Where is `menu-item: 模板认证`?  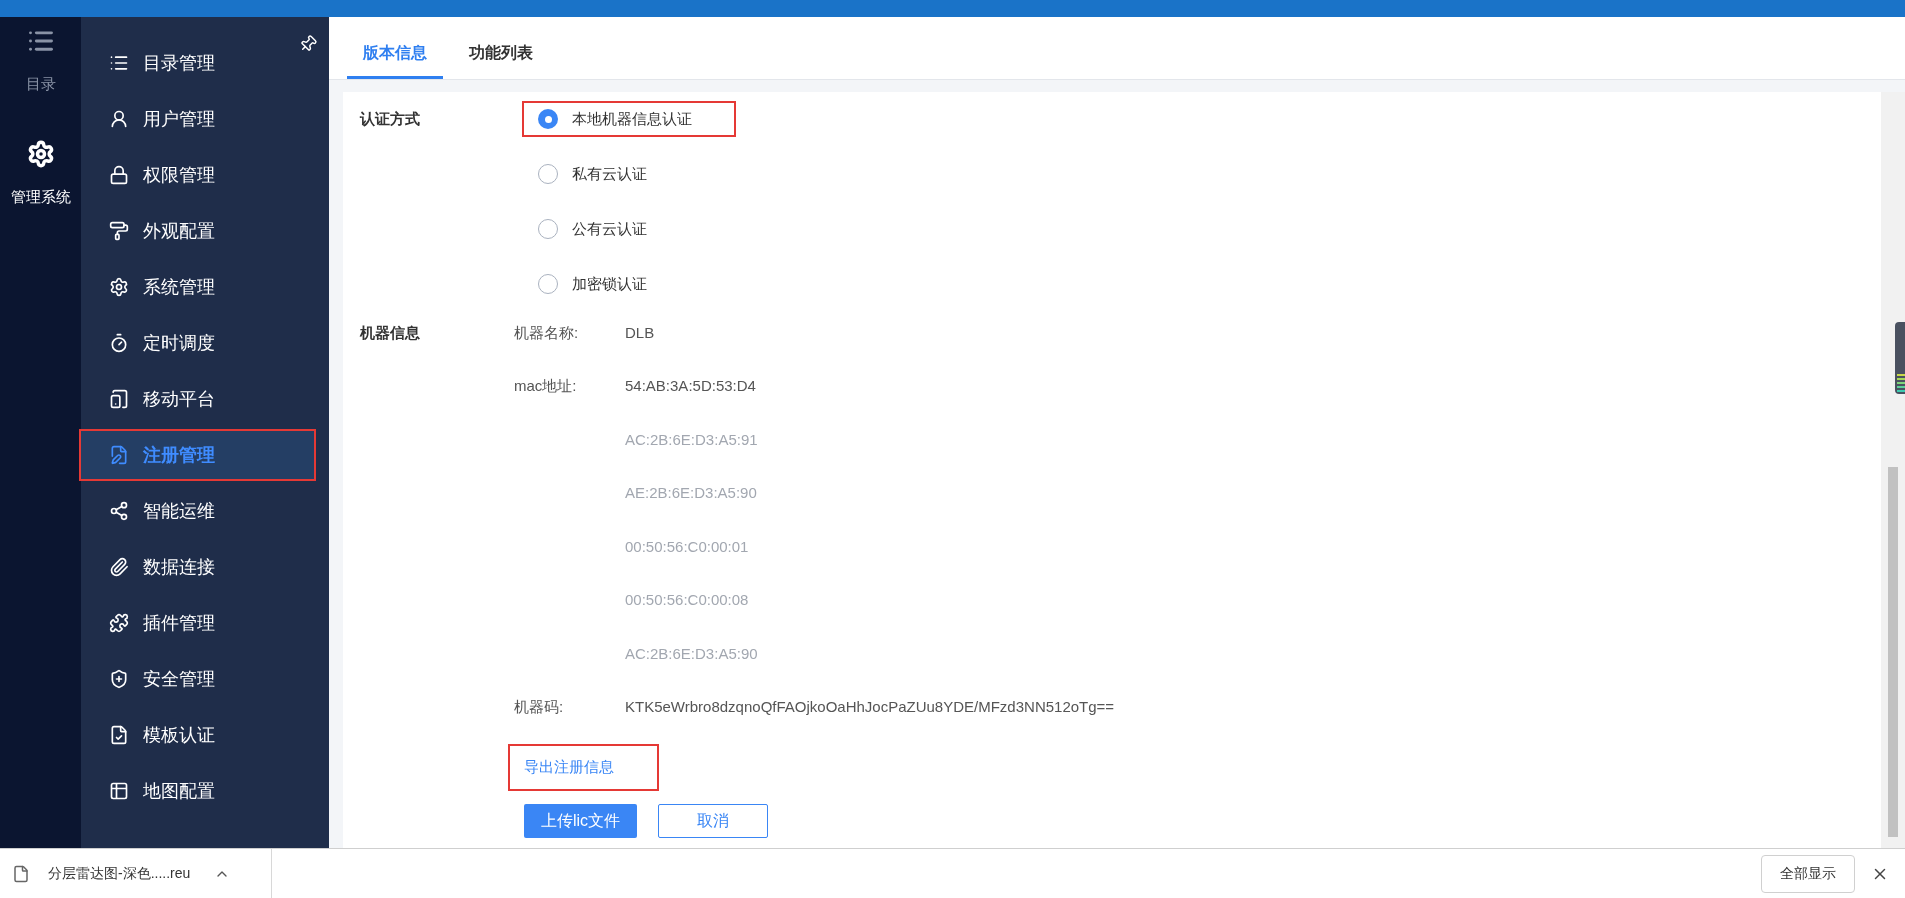
menu-item: 模板认证 is located at coordinates (197, 735).